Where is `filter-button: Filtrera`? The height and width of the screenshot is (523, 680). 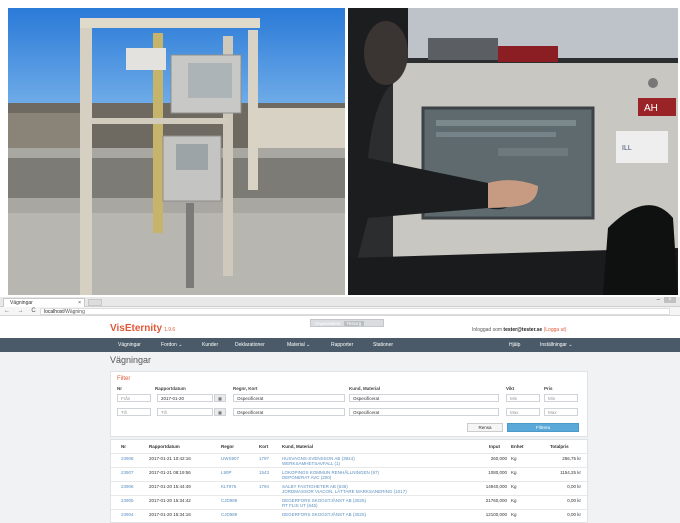
filter-button: Filtrera is located at coordinates (543, 427).